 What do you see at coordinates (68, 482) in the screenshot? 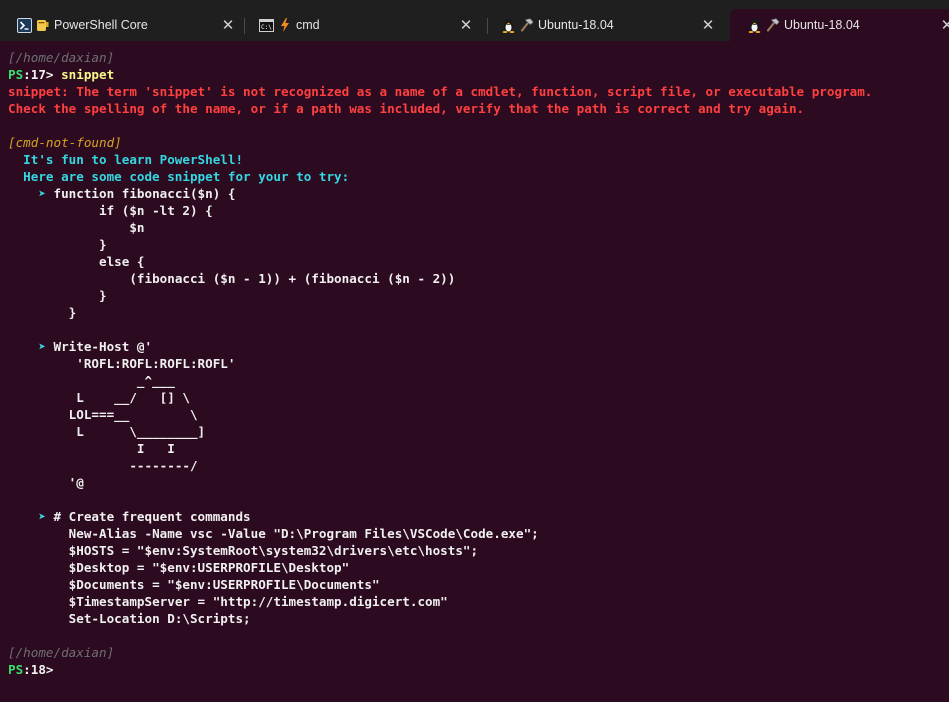
I see `code-line: '@` at bounding box center [68, 482].